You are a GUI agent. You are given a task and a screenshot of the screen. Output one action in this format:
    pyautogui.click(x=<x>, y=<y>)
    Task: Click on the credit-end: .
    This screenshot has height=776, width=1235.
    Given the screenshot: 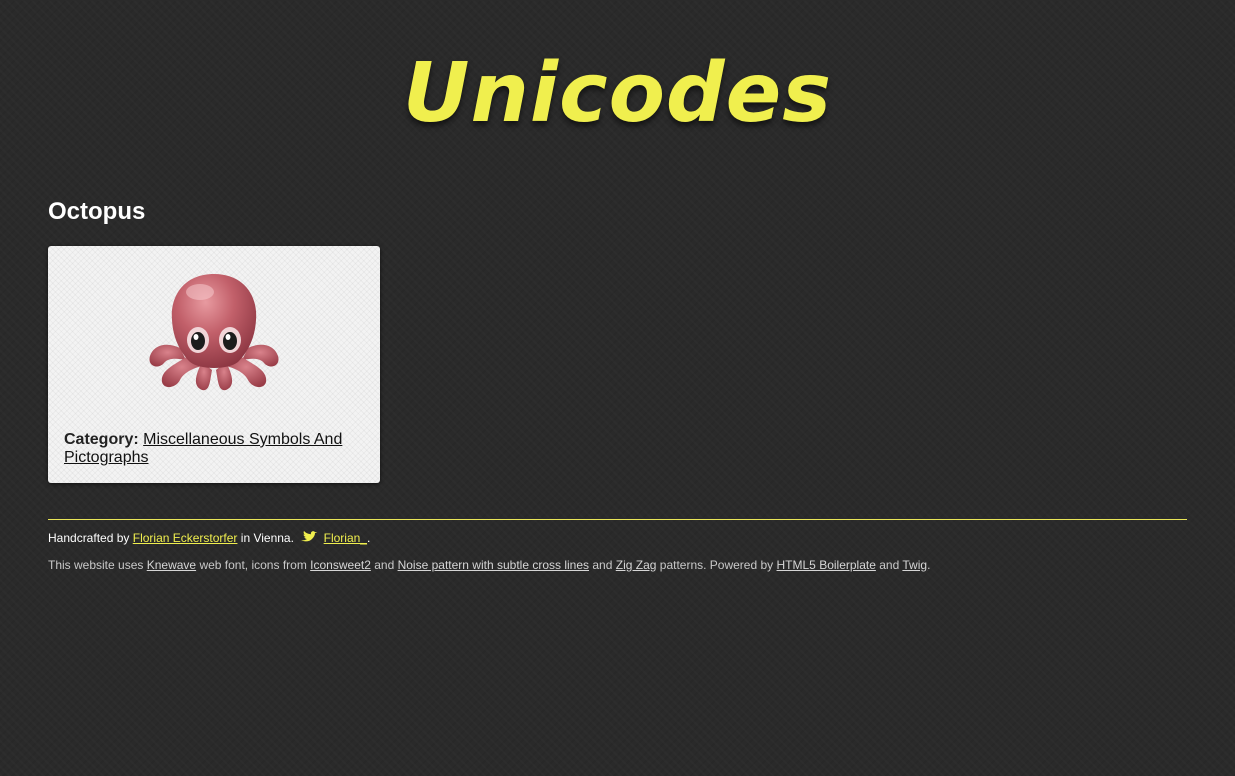 What is the action you would take?
    pyautogui.click(x=368, y=538)
    